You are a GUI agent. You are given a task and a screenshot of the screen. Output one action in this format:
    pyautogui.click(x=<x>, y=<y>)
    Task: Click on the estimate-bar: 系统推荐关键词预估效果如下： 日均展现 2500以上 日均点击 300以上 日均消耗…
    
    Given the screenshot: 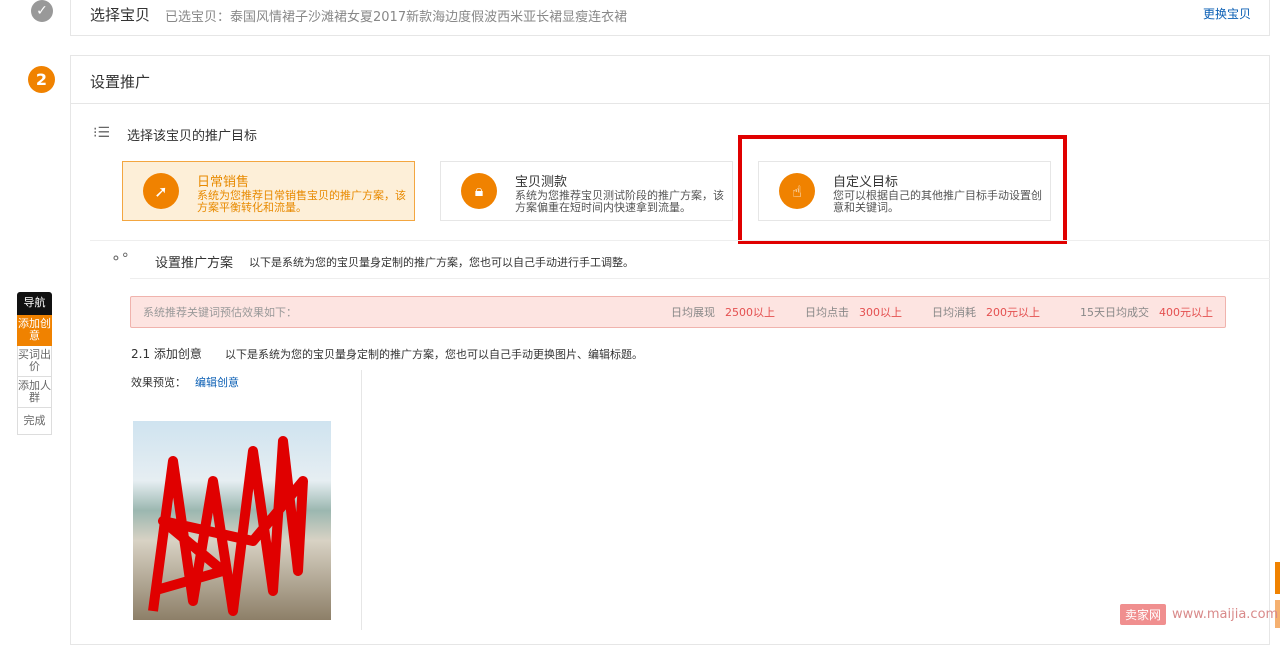 What is the action you would take?
    pyautogui.click(x=678, y=312)
    